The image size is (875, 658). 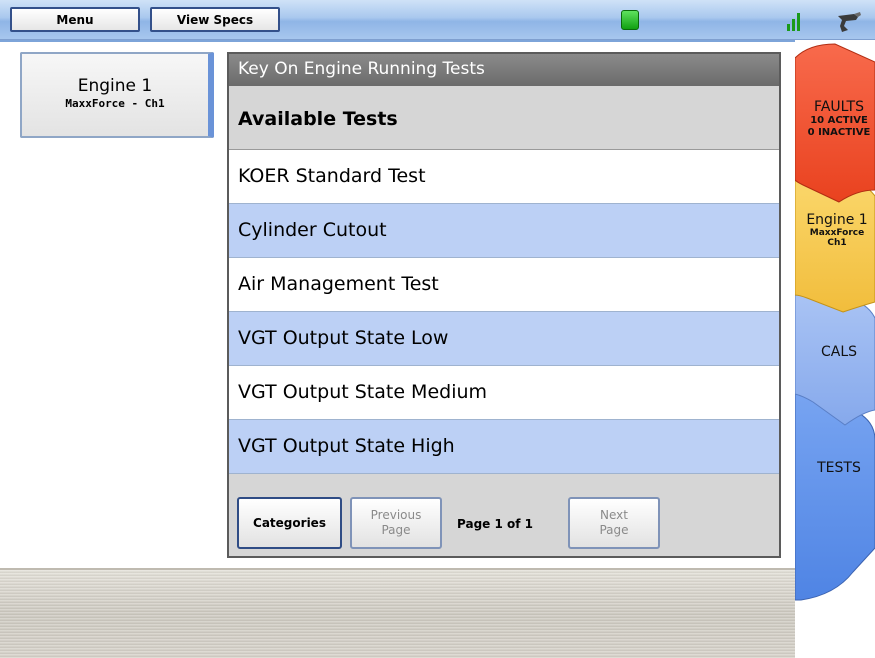 What do you see at coordinates (289, 523) in the screenshot?
I see `categories-button: Categories` at bounding box center [289, 523].